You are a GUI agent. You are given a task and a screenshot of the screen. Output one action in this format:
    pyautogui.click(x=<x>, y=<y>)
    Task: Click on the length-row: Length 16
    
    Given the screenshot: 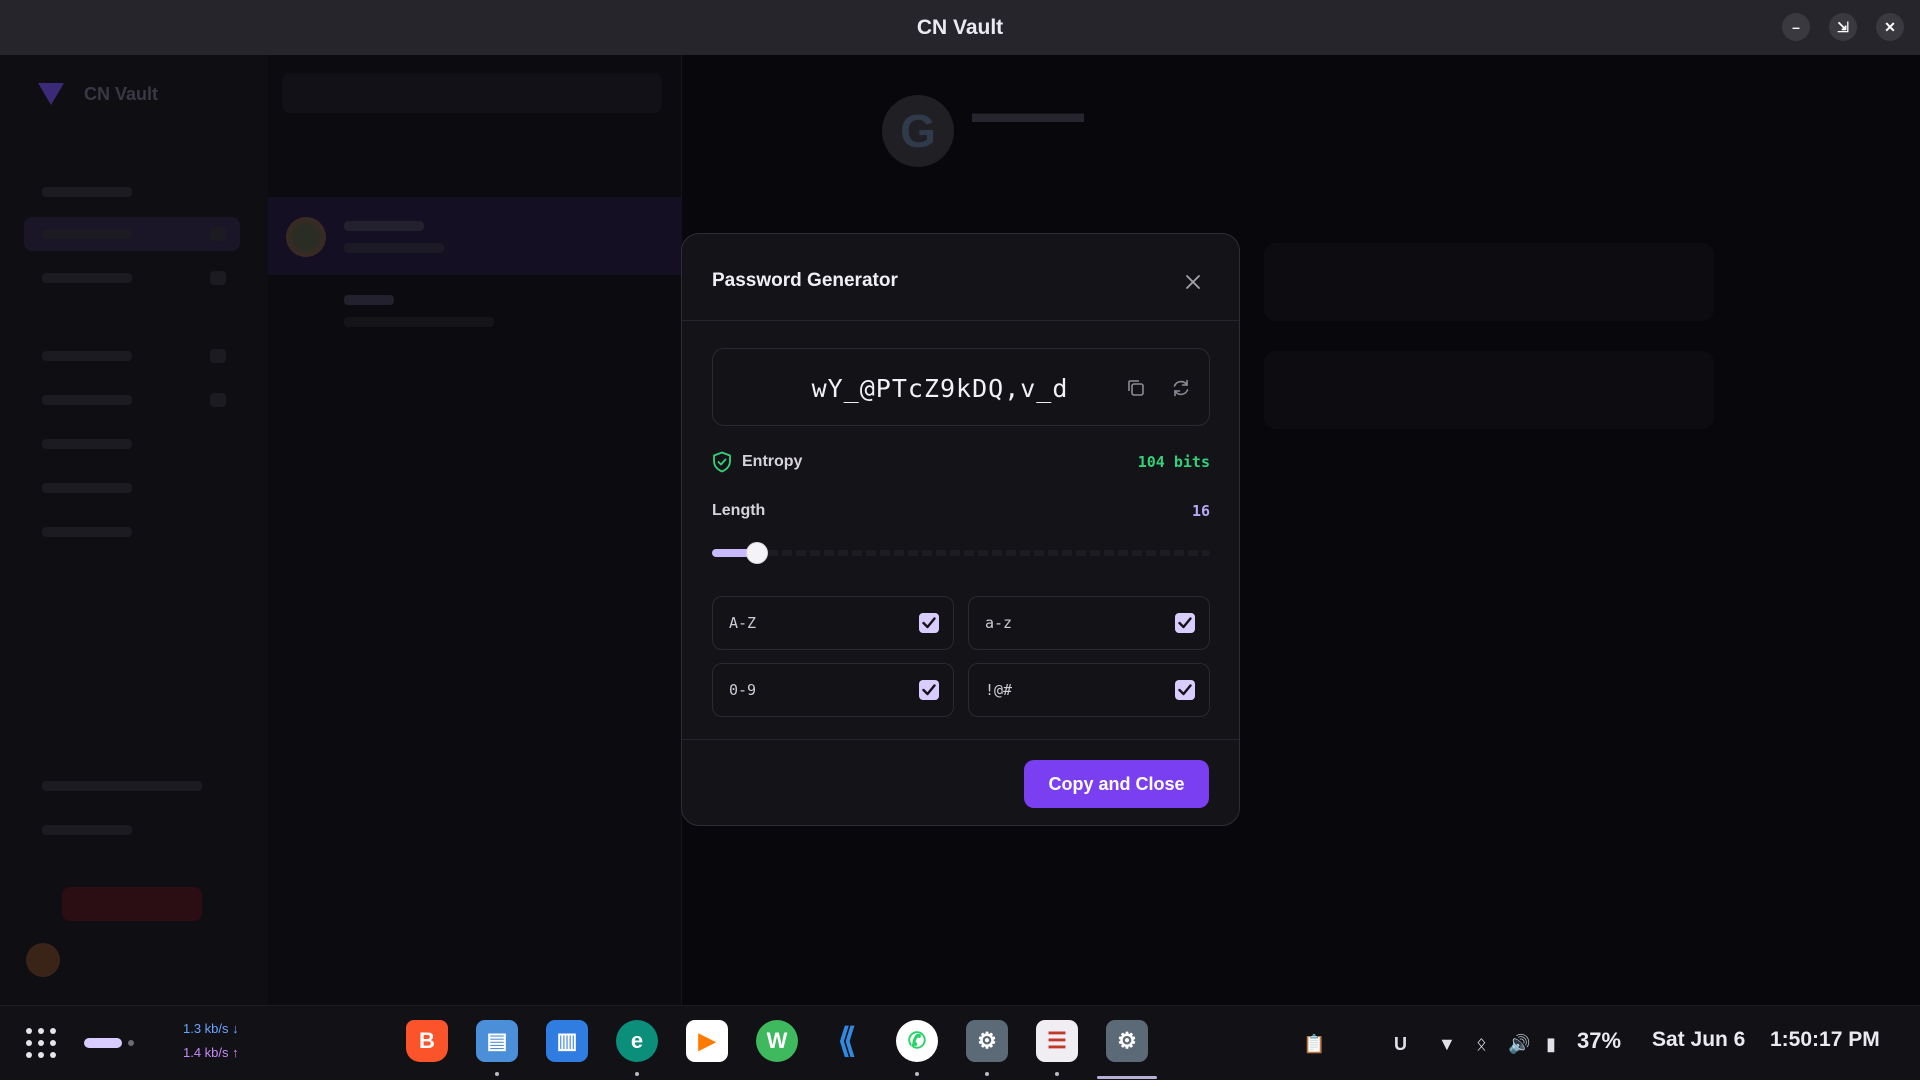 What is the action you would take?
    pyautogui.click(x=961, y=512)
    